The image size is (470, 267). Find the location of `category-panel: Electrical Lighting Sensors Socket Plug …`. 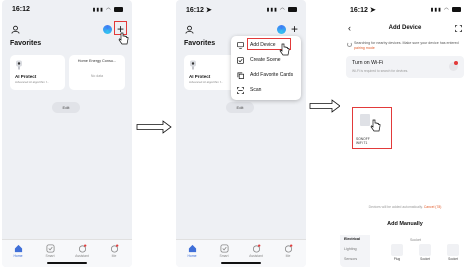

category-panel: Electrical Lighting Sensors Socket Plug … is located at coordinates (405, 251).